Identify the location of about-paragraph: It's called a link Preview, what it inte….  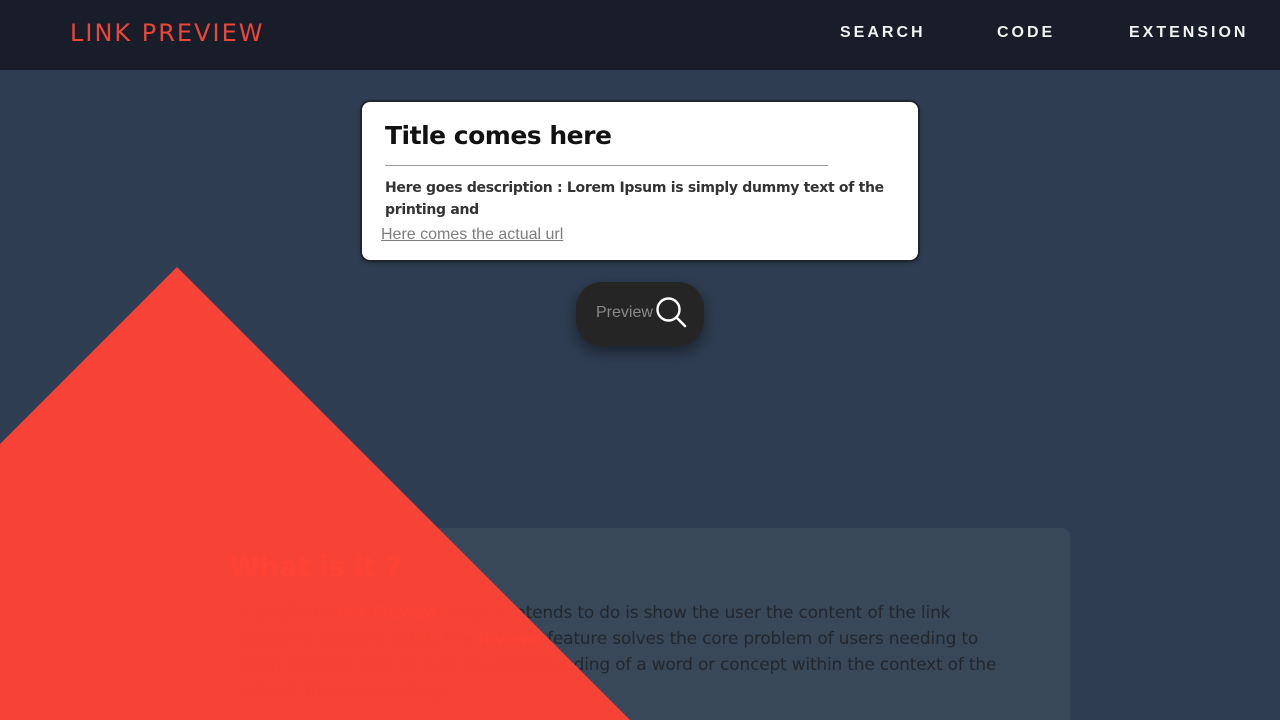
(619, 652).